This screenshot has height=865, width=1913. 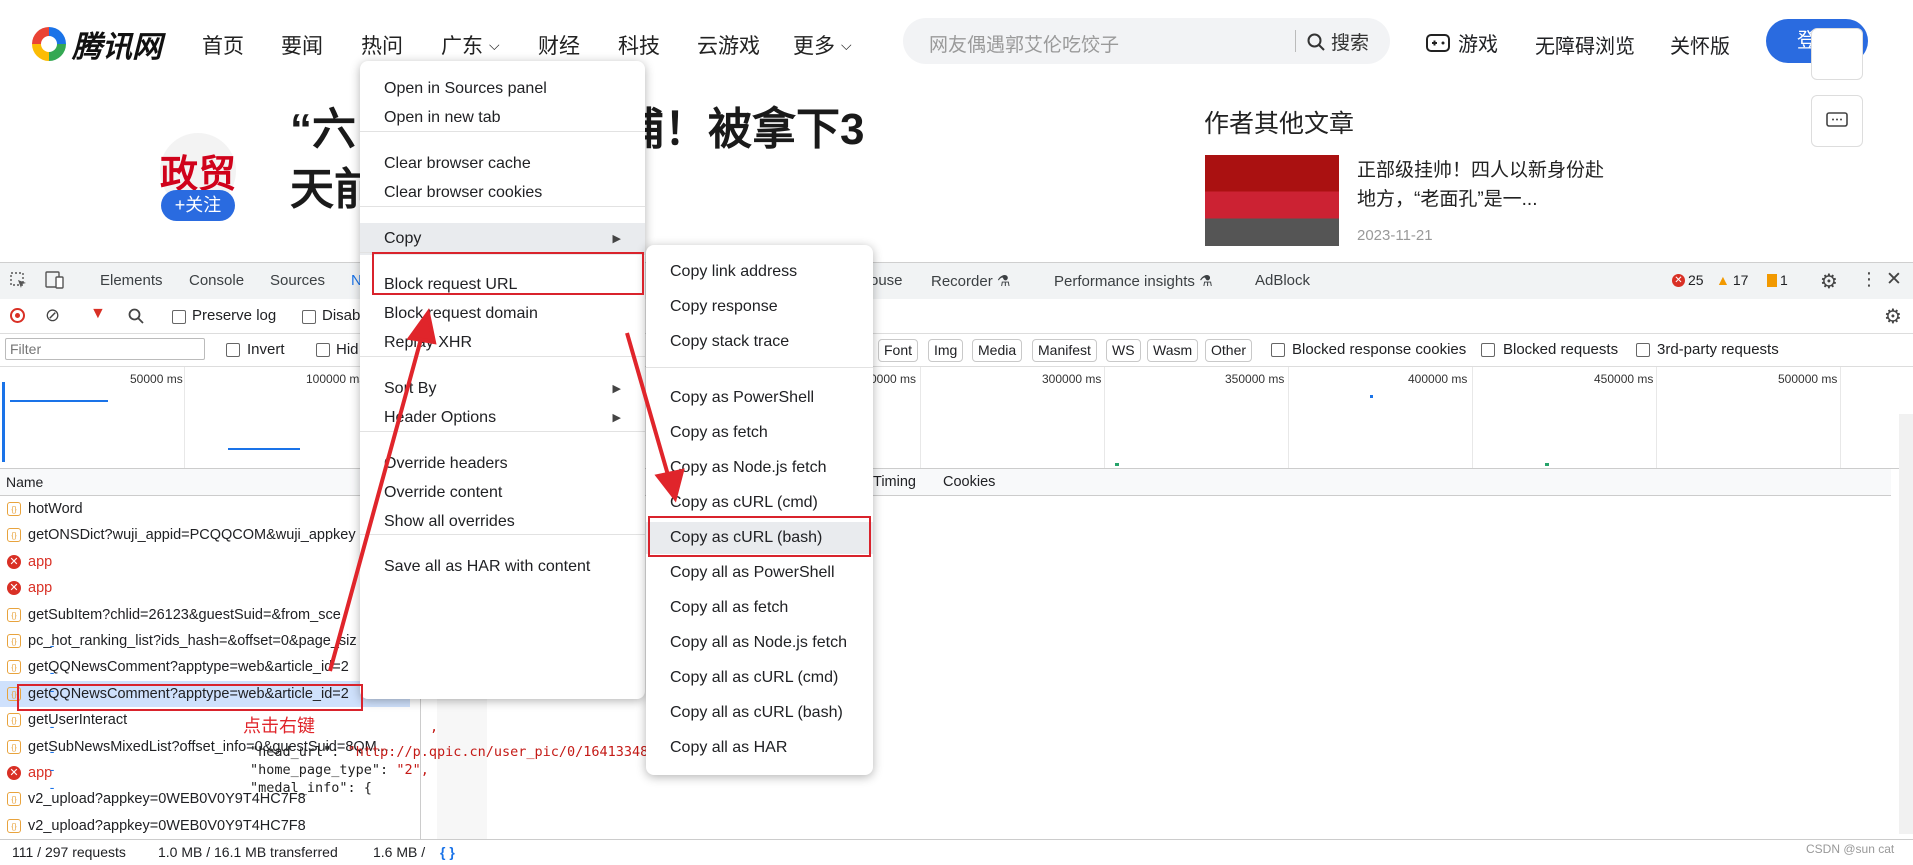 I want to click on annotation-arrows, so click(x=506, y=490).